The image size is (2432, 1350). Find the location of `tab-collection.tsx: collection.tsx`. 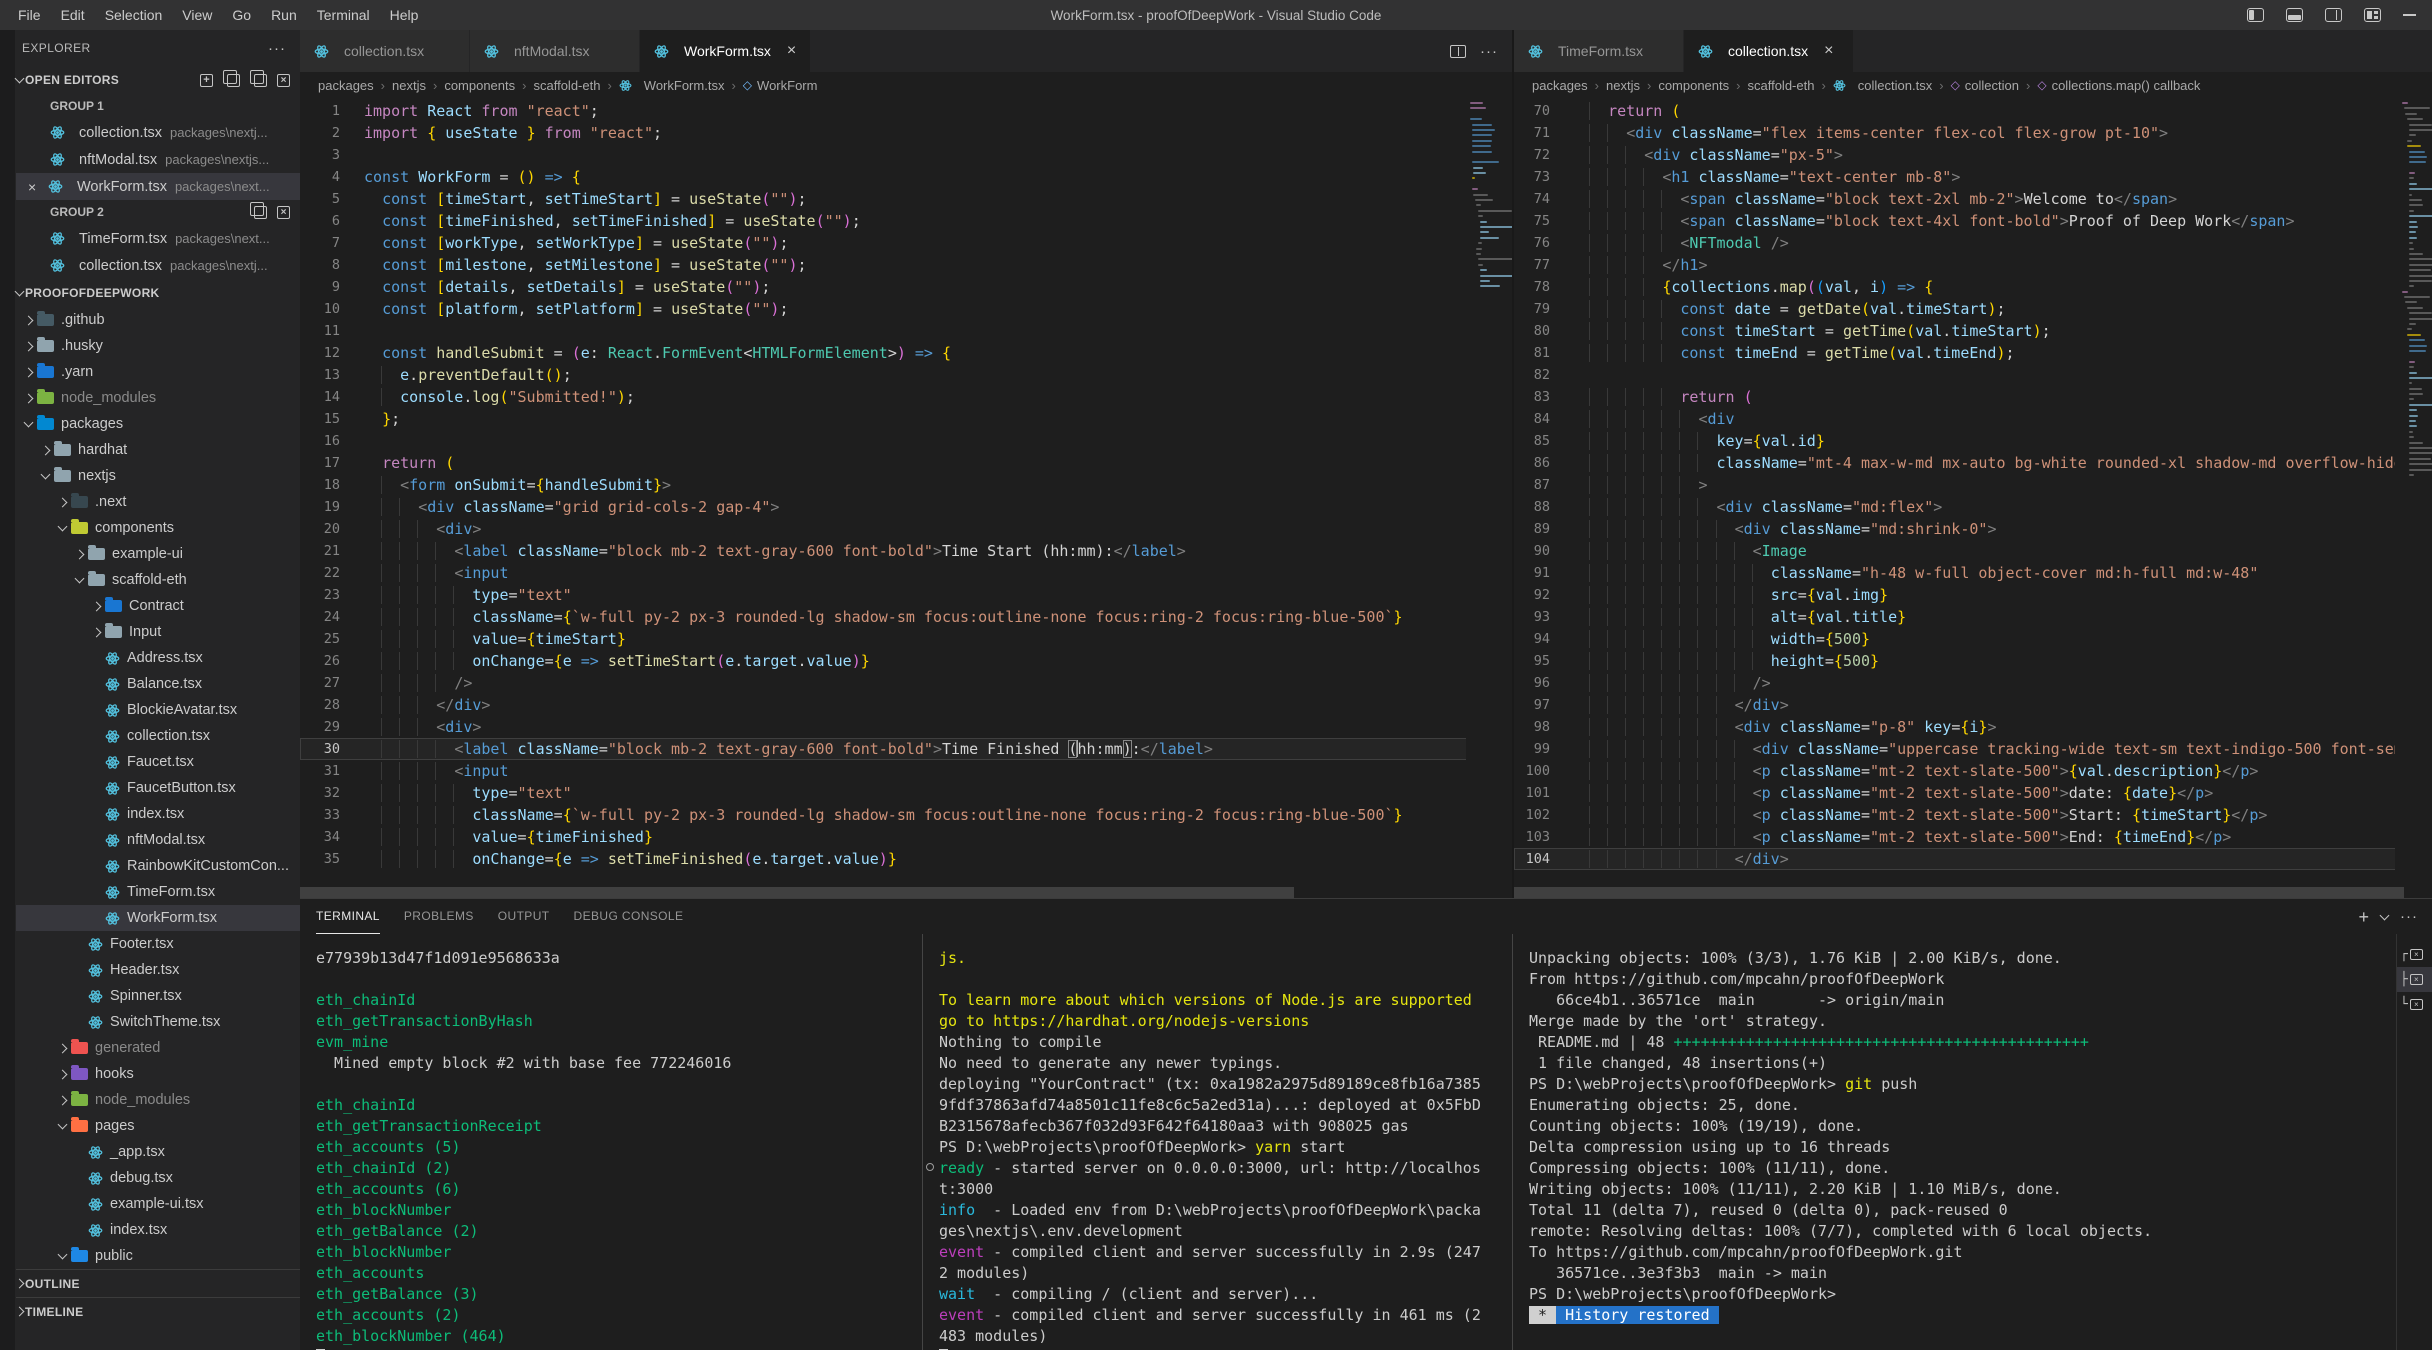

tab-collection.tsx: collection.tsx is located at coordinates (385, 51).